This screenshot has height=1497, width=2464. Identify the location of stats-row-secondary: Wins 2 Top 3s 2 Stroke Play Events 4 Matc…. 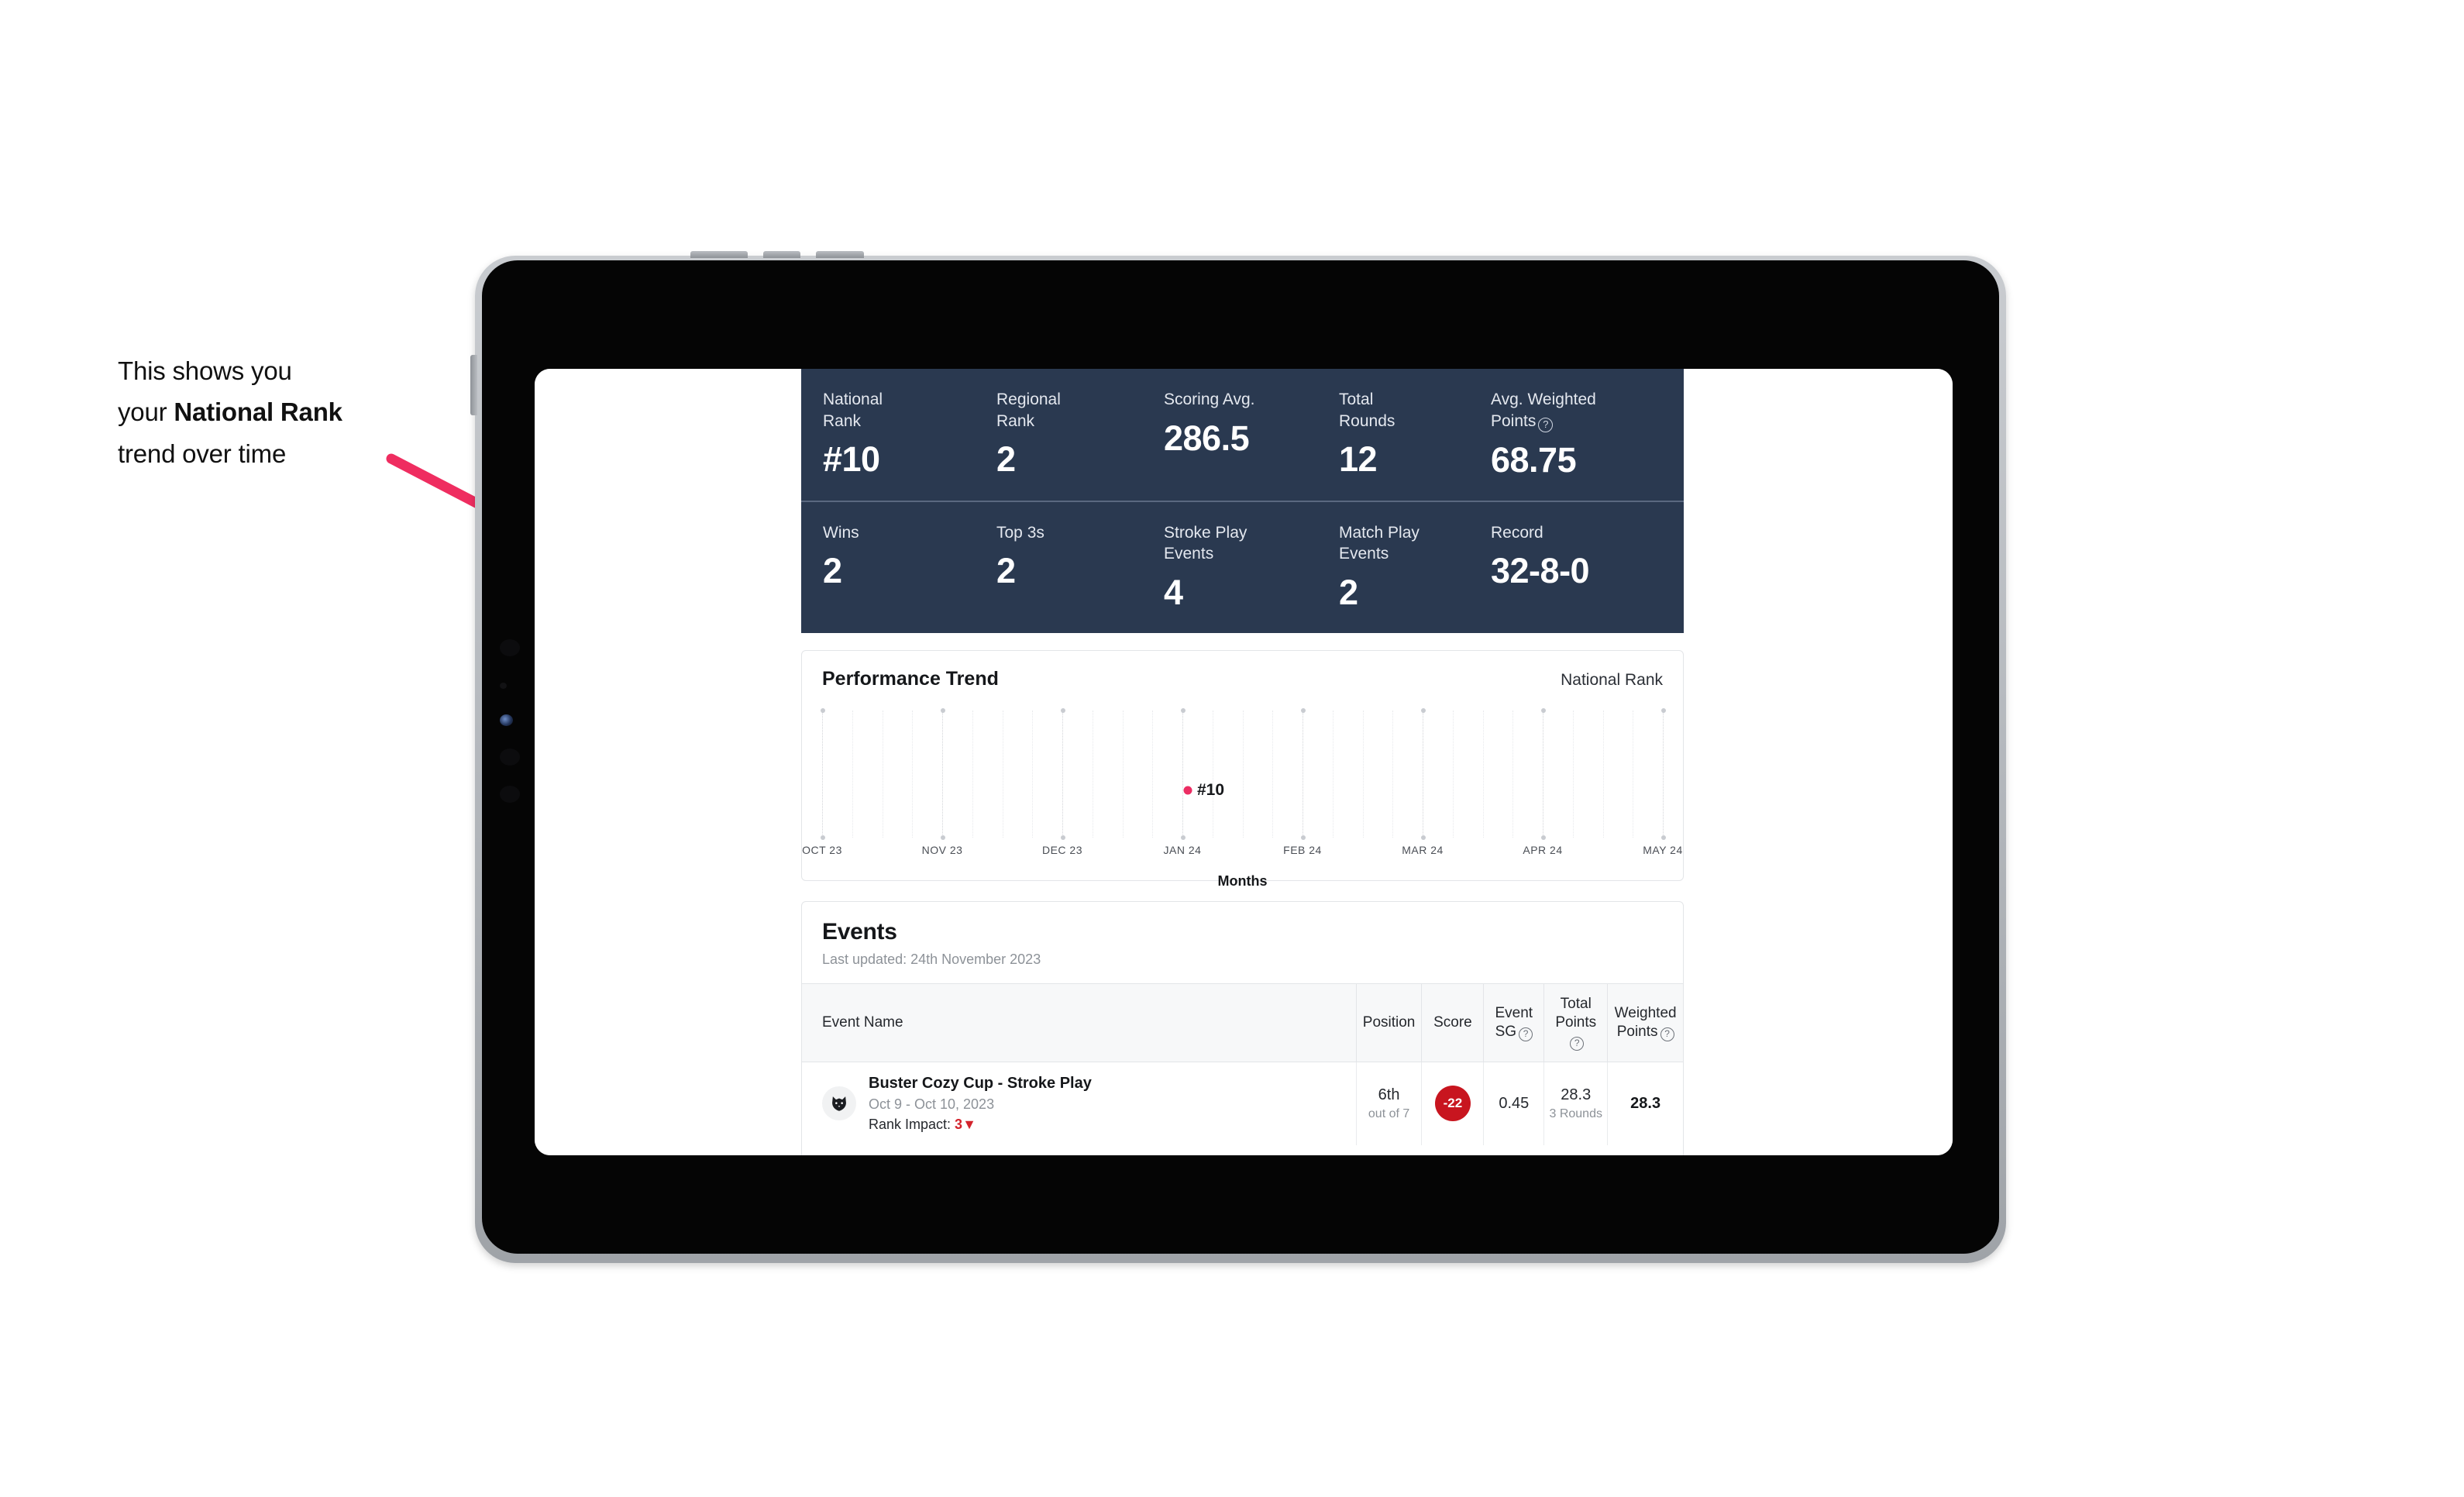
(1242, 566).